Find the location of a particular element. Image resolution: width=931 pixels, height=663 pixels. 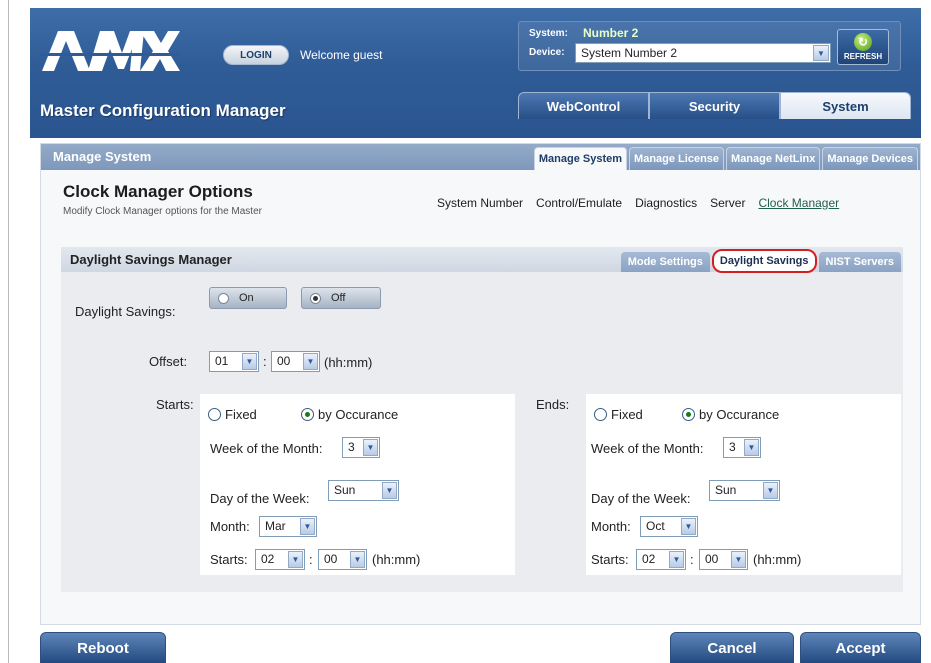

app-title: Master Configuration Manager is located at coordinates (163, 110).